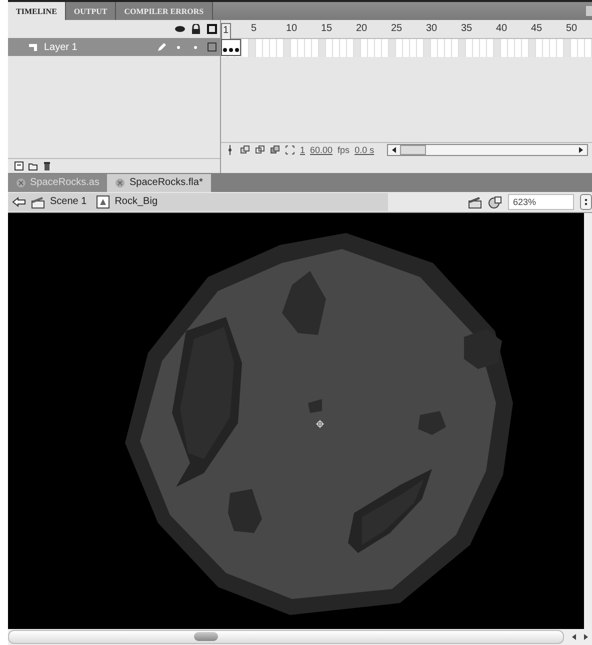  Describe the element at coordinates (541, 202) in the screenshot. I see `zoom-field: 623%` at that location.